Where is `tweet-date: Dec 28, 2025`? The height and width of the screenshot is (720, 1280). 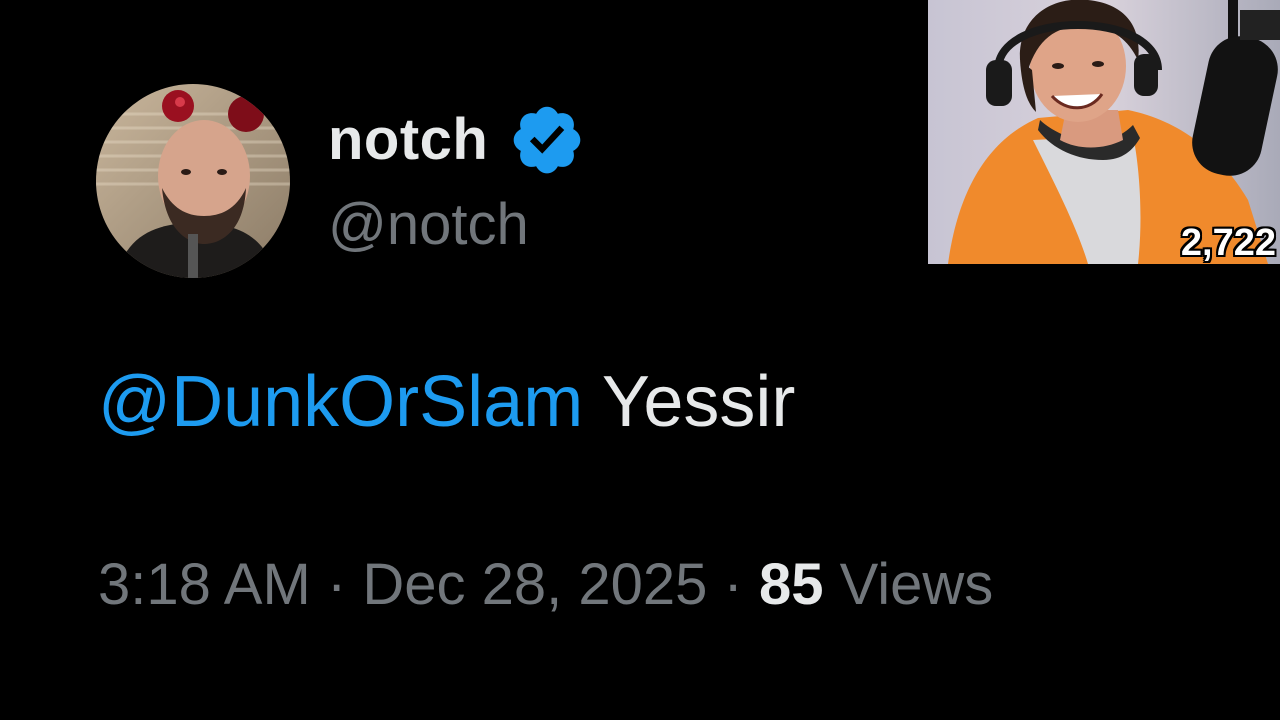
tweet-date: Dec 28, 2025 is located at coordinates (534, 584).